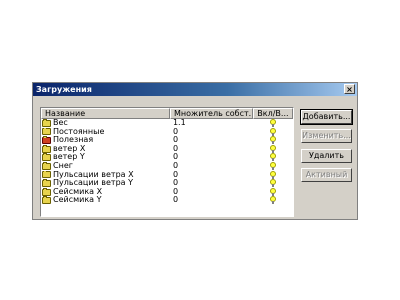  I want to click on close-button: ×, so click(349, 89).